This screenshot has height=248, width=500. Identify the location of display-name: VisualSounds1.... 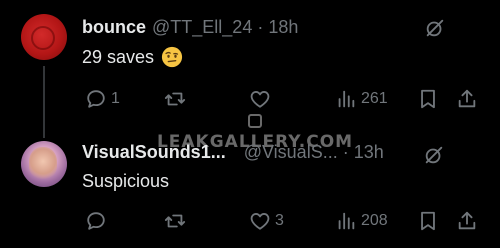
(154, 152).